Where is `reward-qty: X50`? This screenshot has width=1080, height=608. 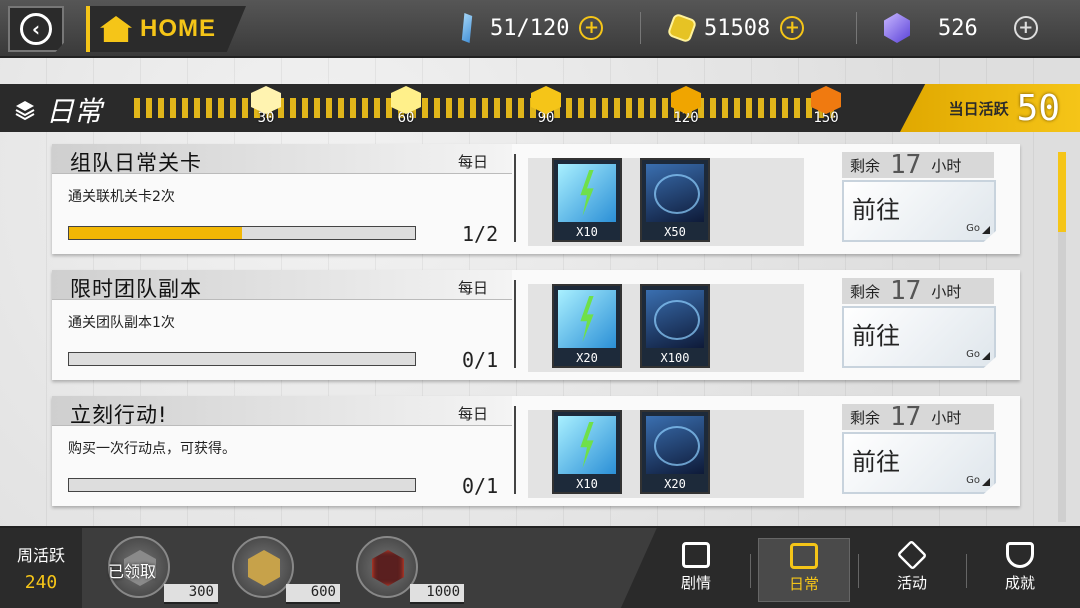 reward-qty: X50 is located at coordinates (675, 232).